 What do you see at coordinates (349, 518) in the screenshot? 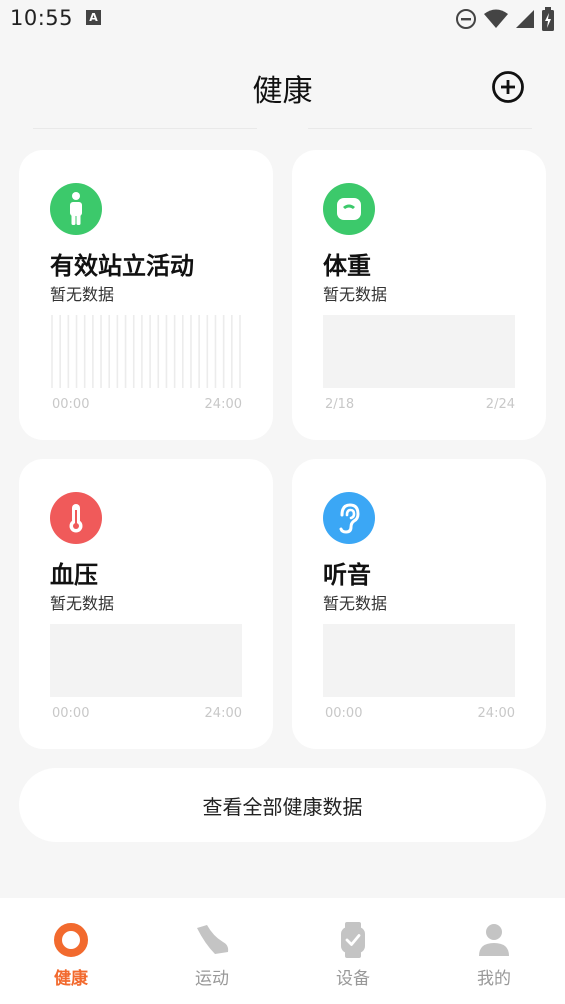
I see `ear-icon` at bounding box center [349, 518].